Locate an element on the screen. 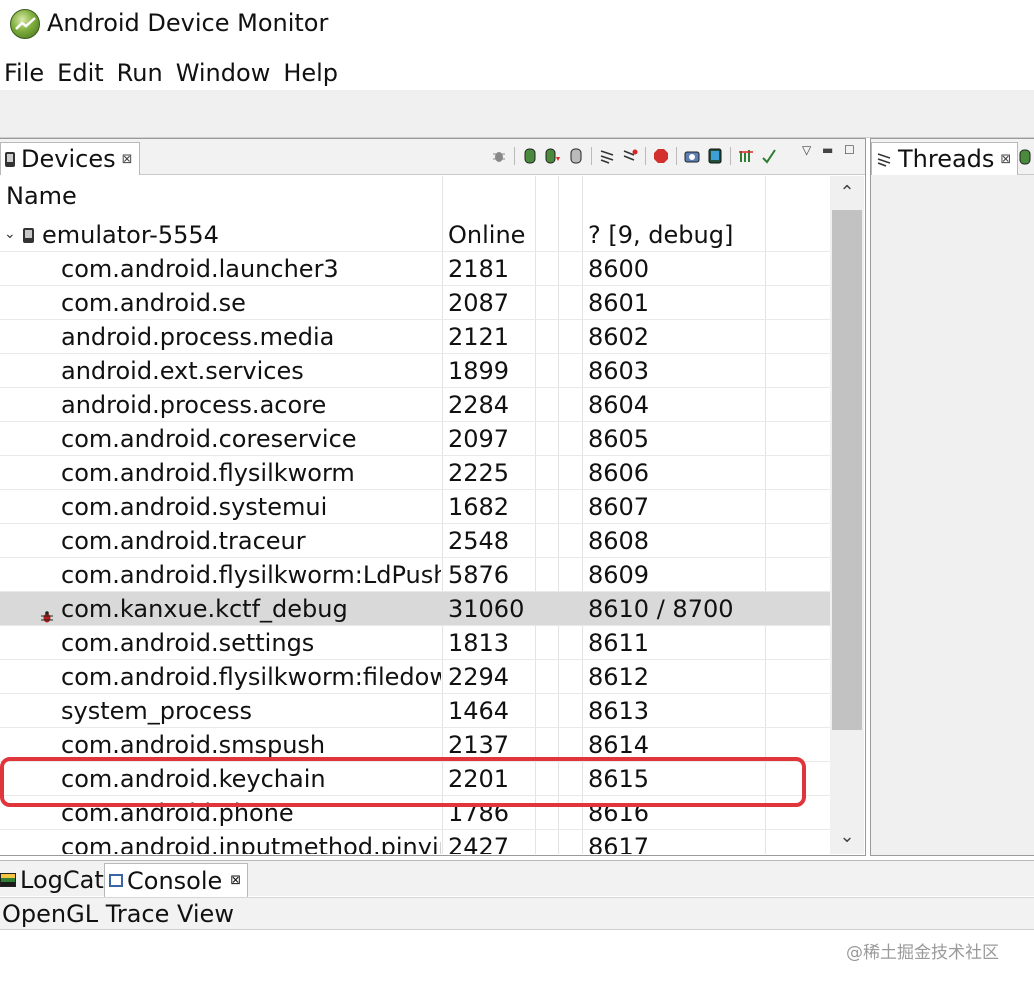 Image resolution: width=1034 pixels, height=986 pixels. process-row: com.android.coreservice 2097 8605 is located at coordinates (415, 439).